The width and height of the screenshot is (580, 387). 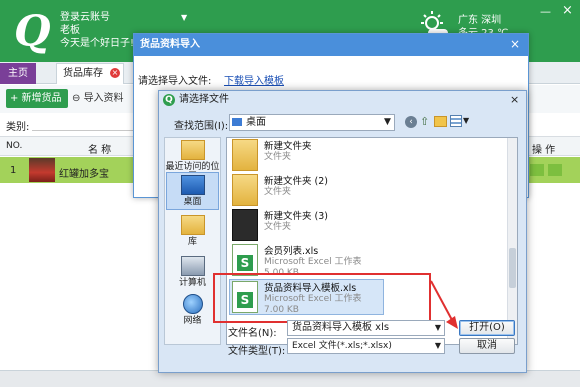 I want to click on import-dialog-title: 货品资料导入, so click(x=331, y=45).